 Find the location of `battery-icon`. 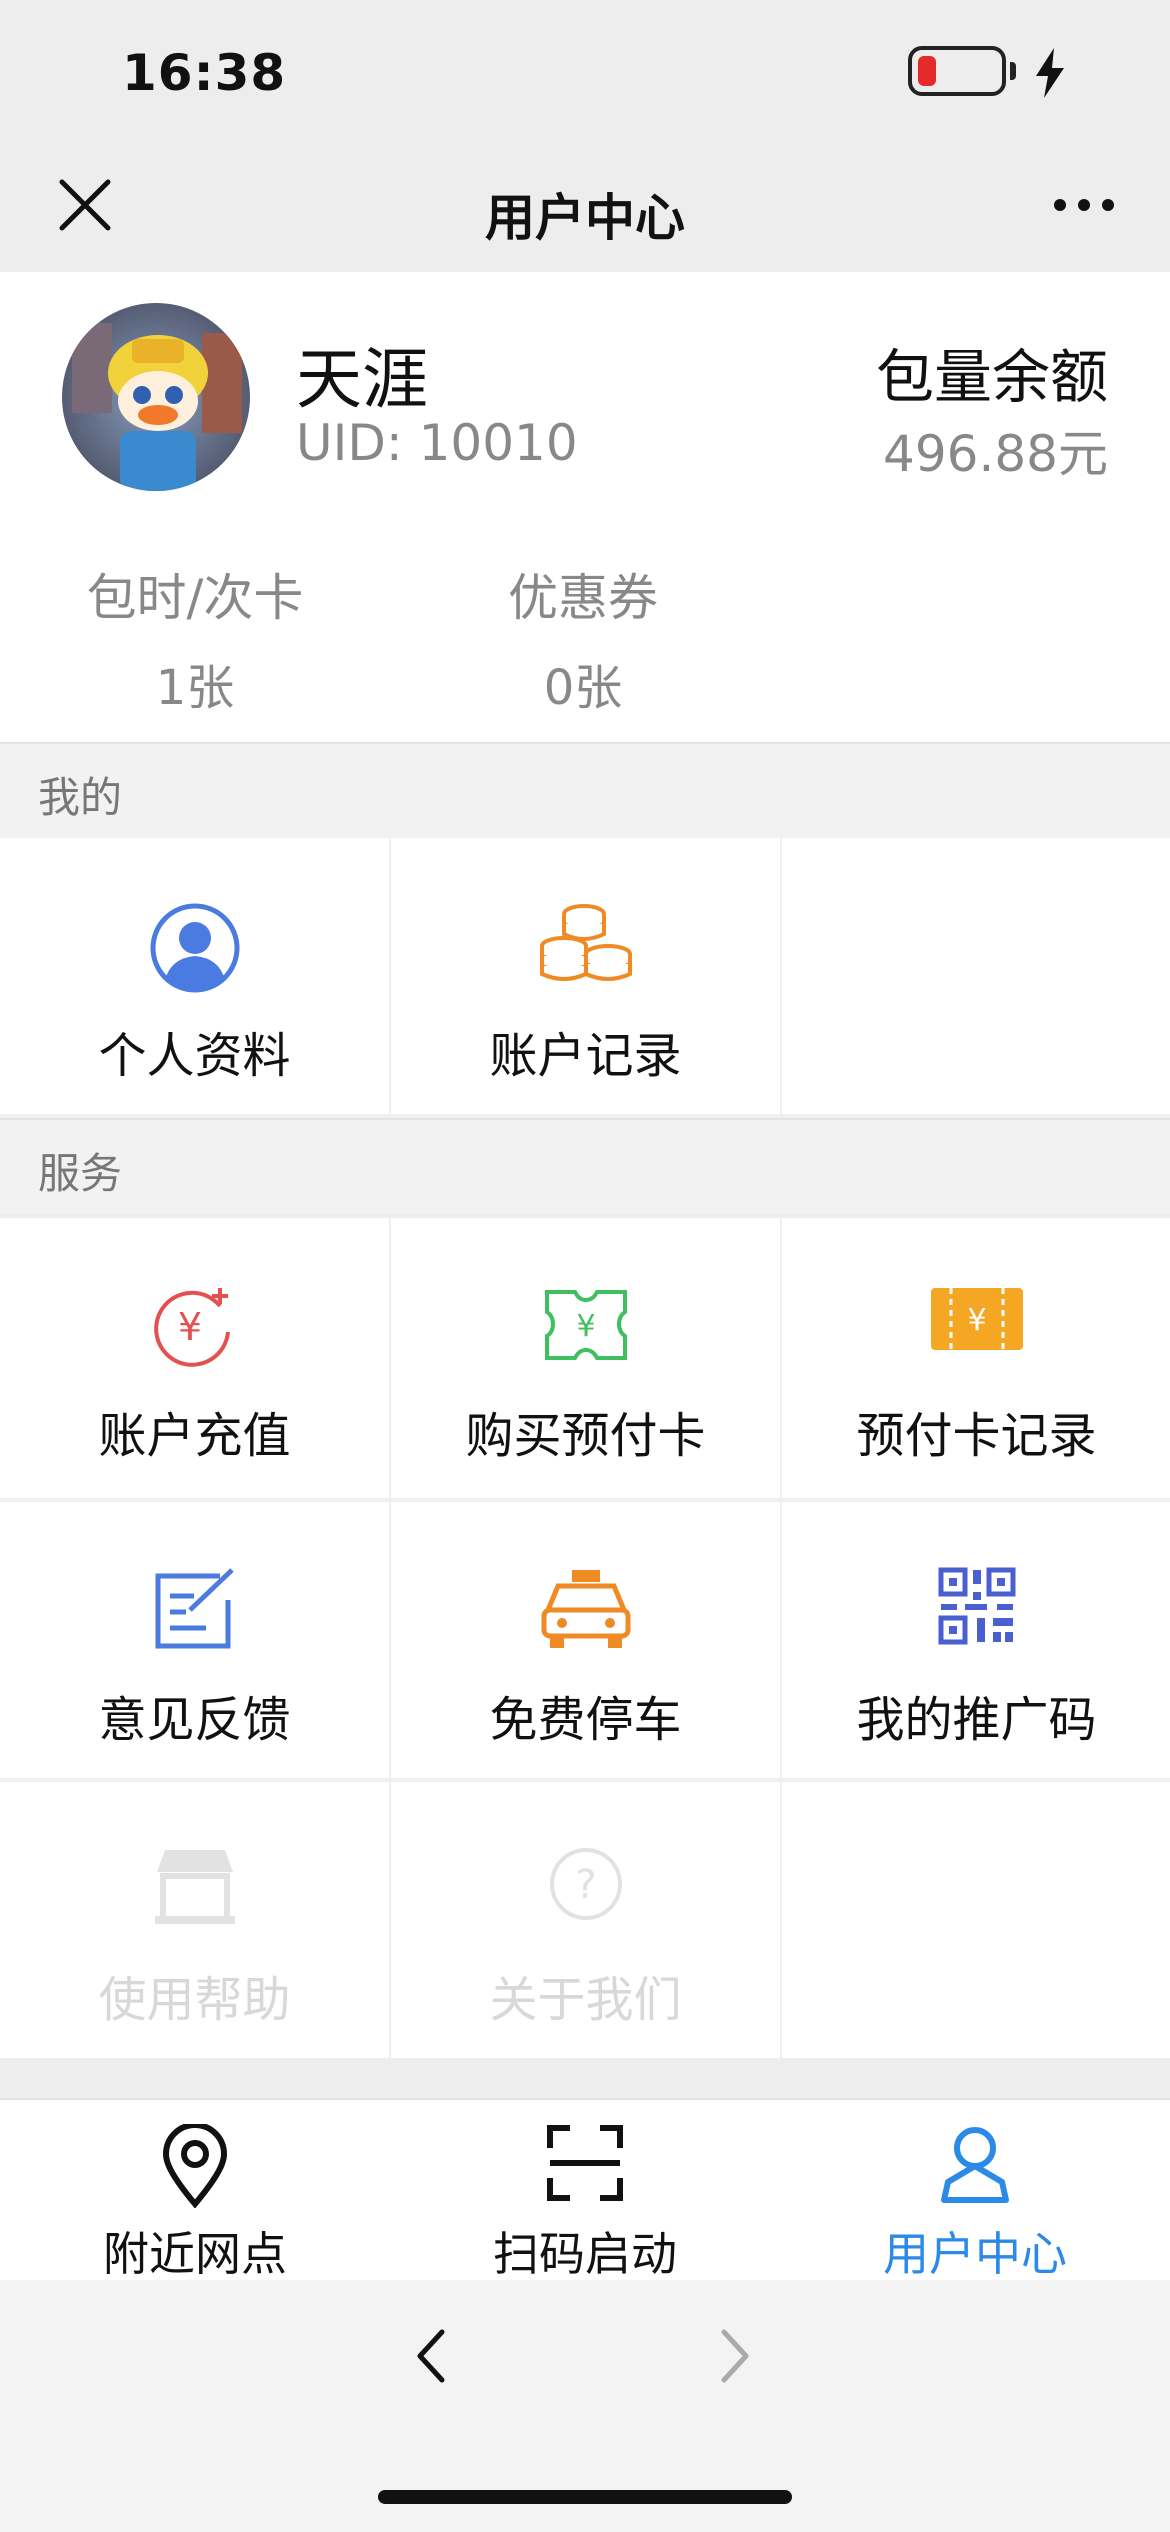

battery-icon is located at coordinates (957, 71).